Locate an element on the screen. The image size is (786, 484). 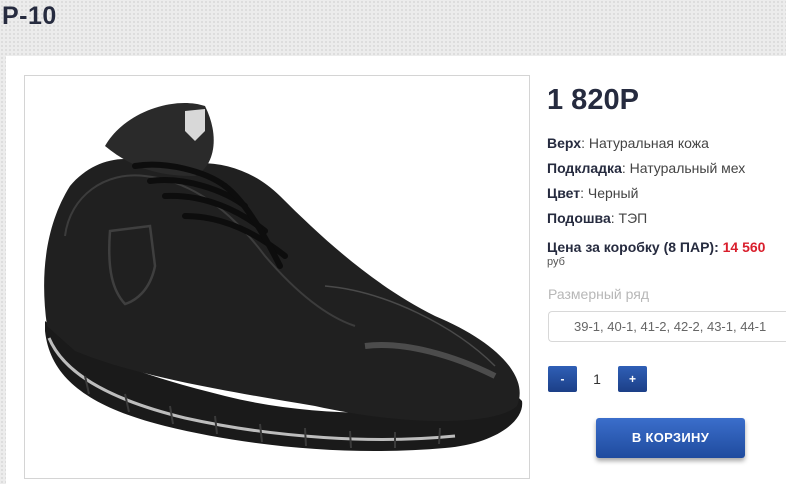
spec-label: Цвет is located at coordinates (564, 193).